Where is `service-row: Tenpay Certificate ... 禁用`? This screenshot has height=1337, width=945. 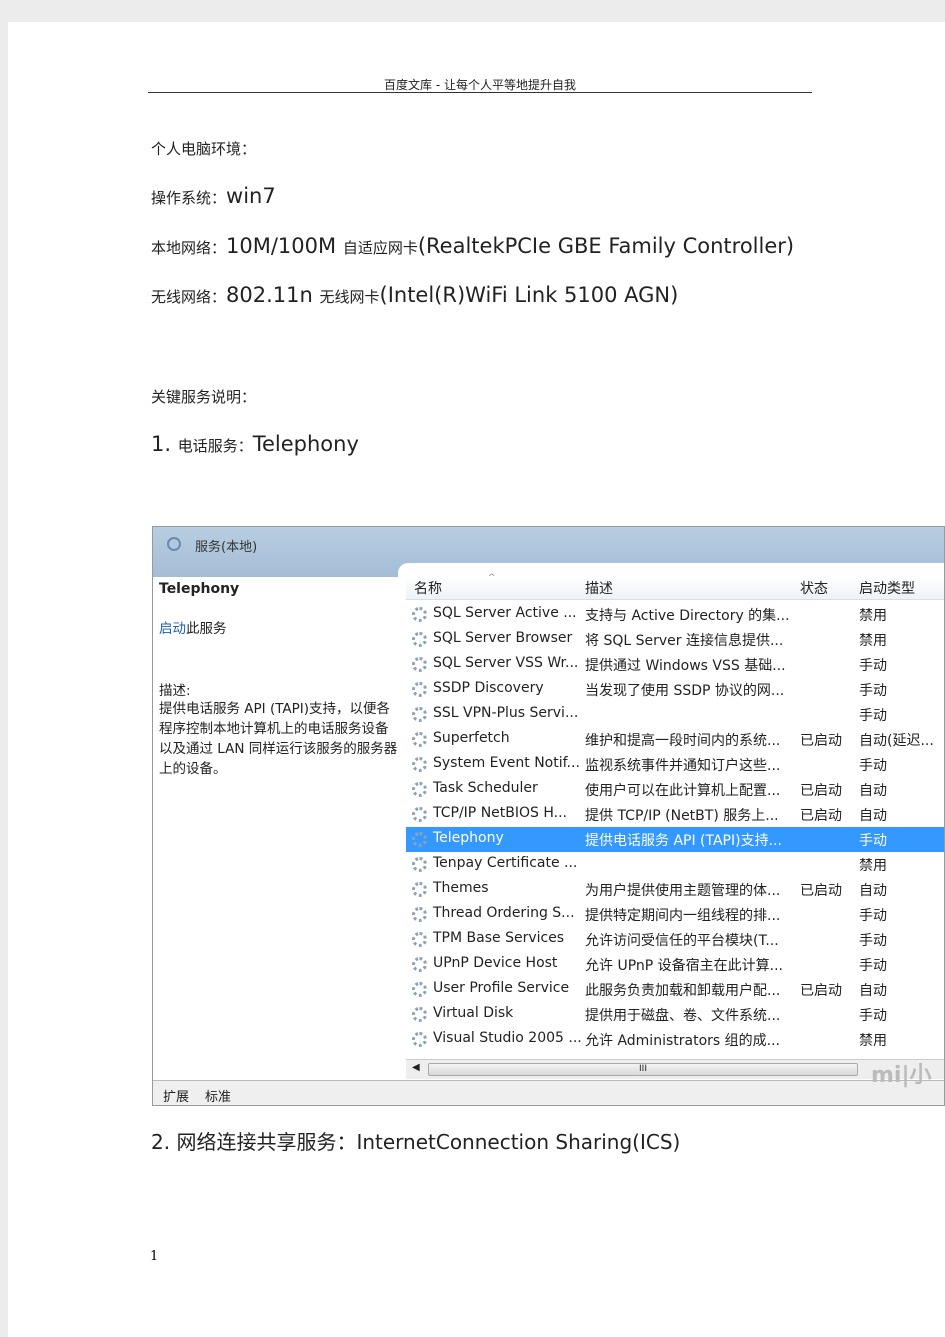
service-row: Tenpay Certificate ... 禁用 is located at coordinates (675, 864).